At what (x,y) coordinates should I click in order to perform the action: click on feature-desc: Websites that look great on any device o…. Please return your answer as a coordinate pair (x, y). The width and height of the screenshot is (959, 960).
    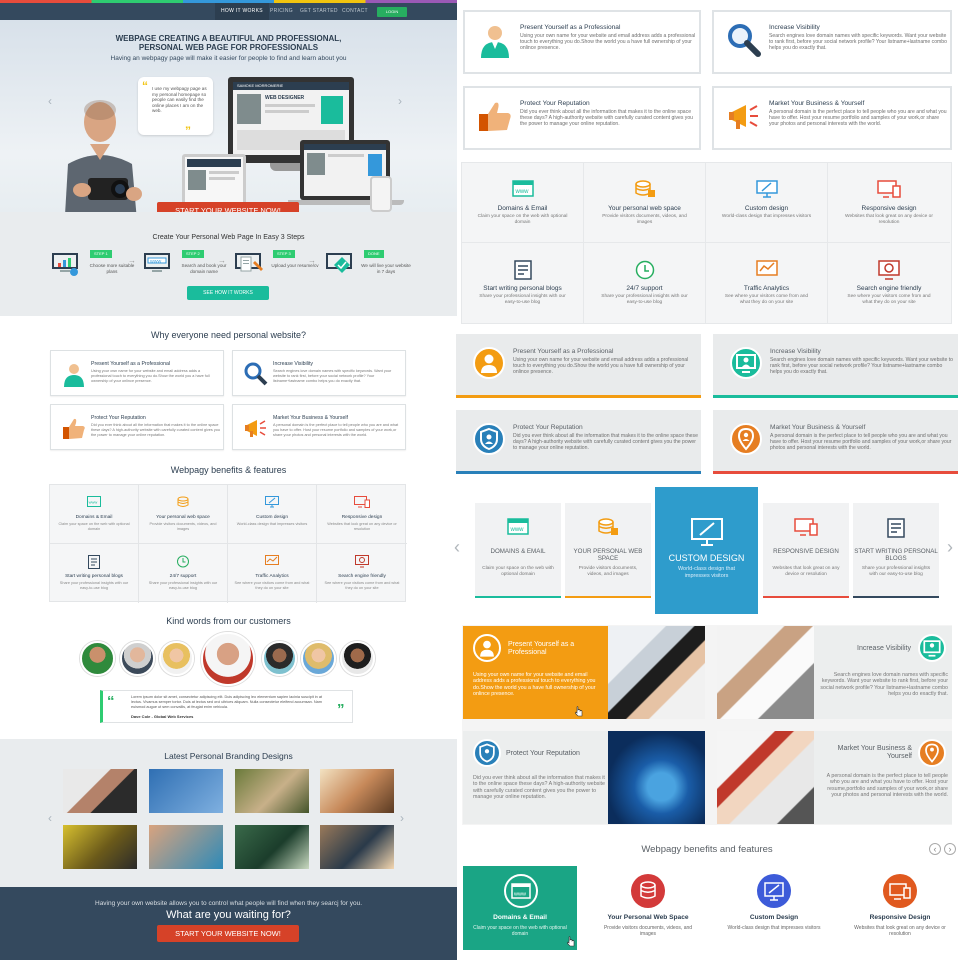
    Looking at the image, I should click on (806, 571).